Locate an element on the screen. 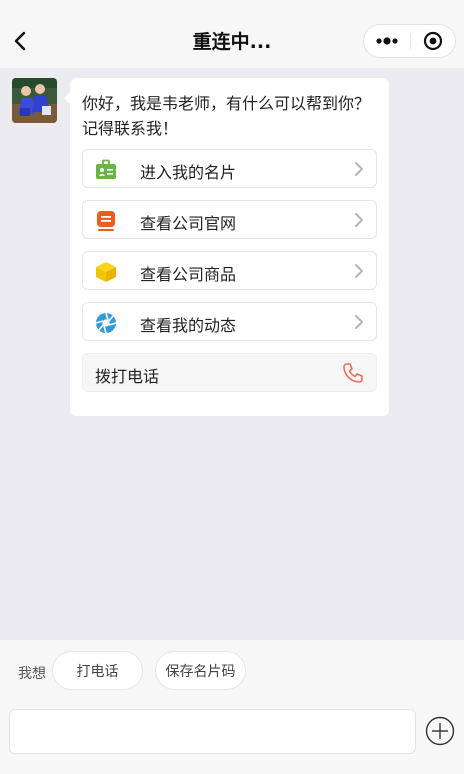 This screenshot has width=464, height=774. product-box-icon is located at coordinates (106, 272).